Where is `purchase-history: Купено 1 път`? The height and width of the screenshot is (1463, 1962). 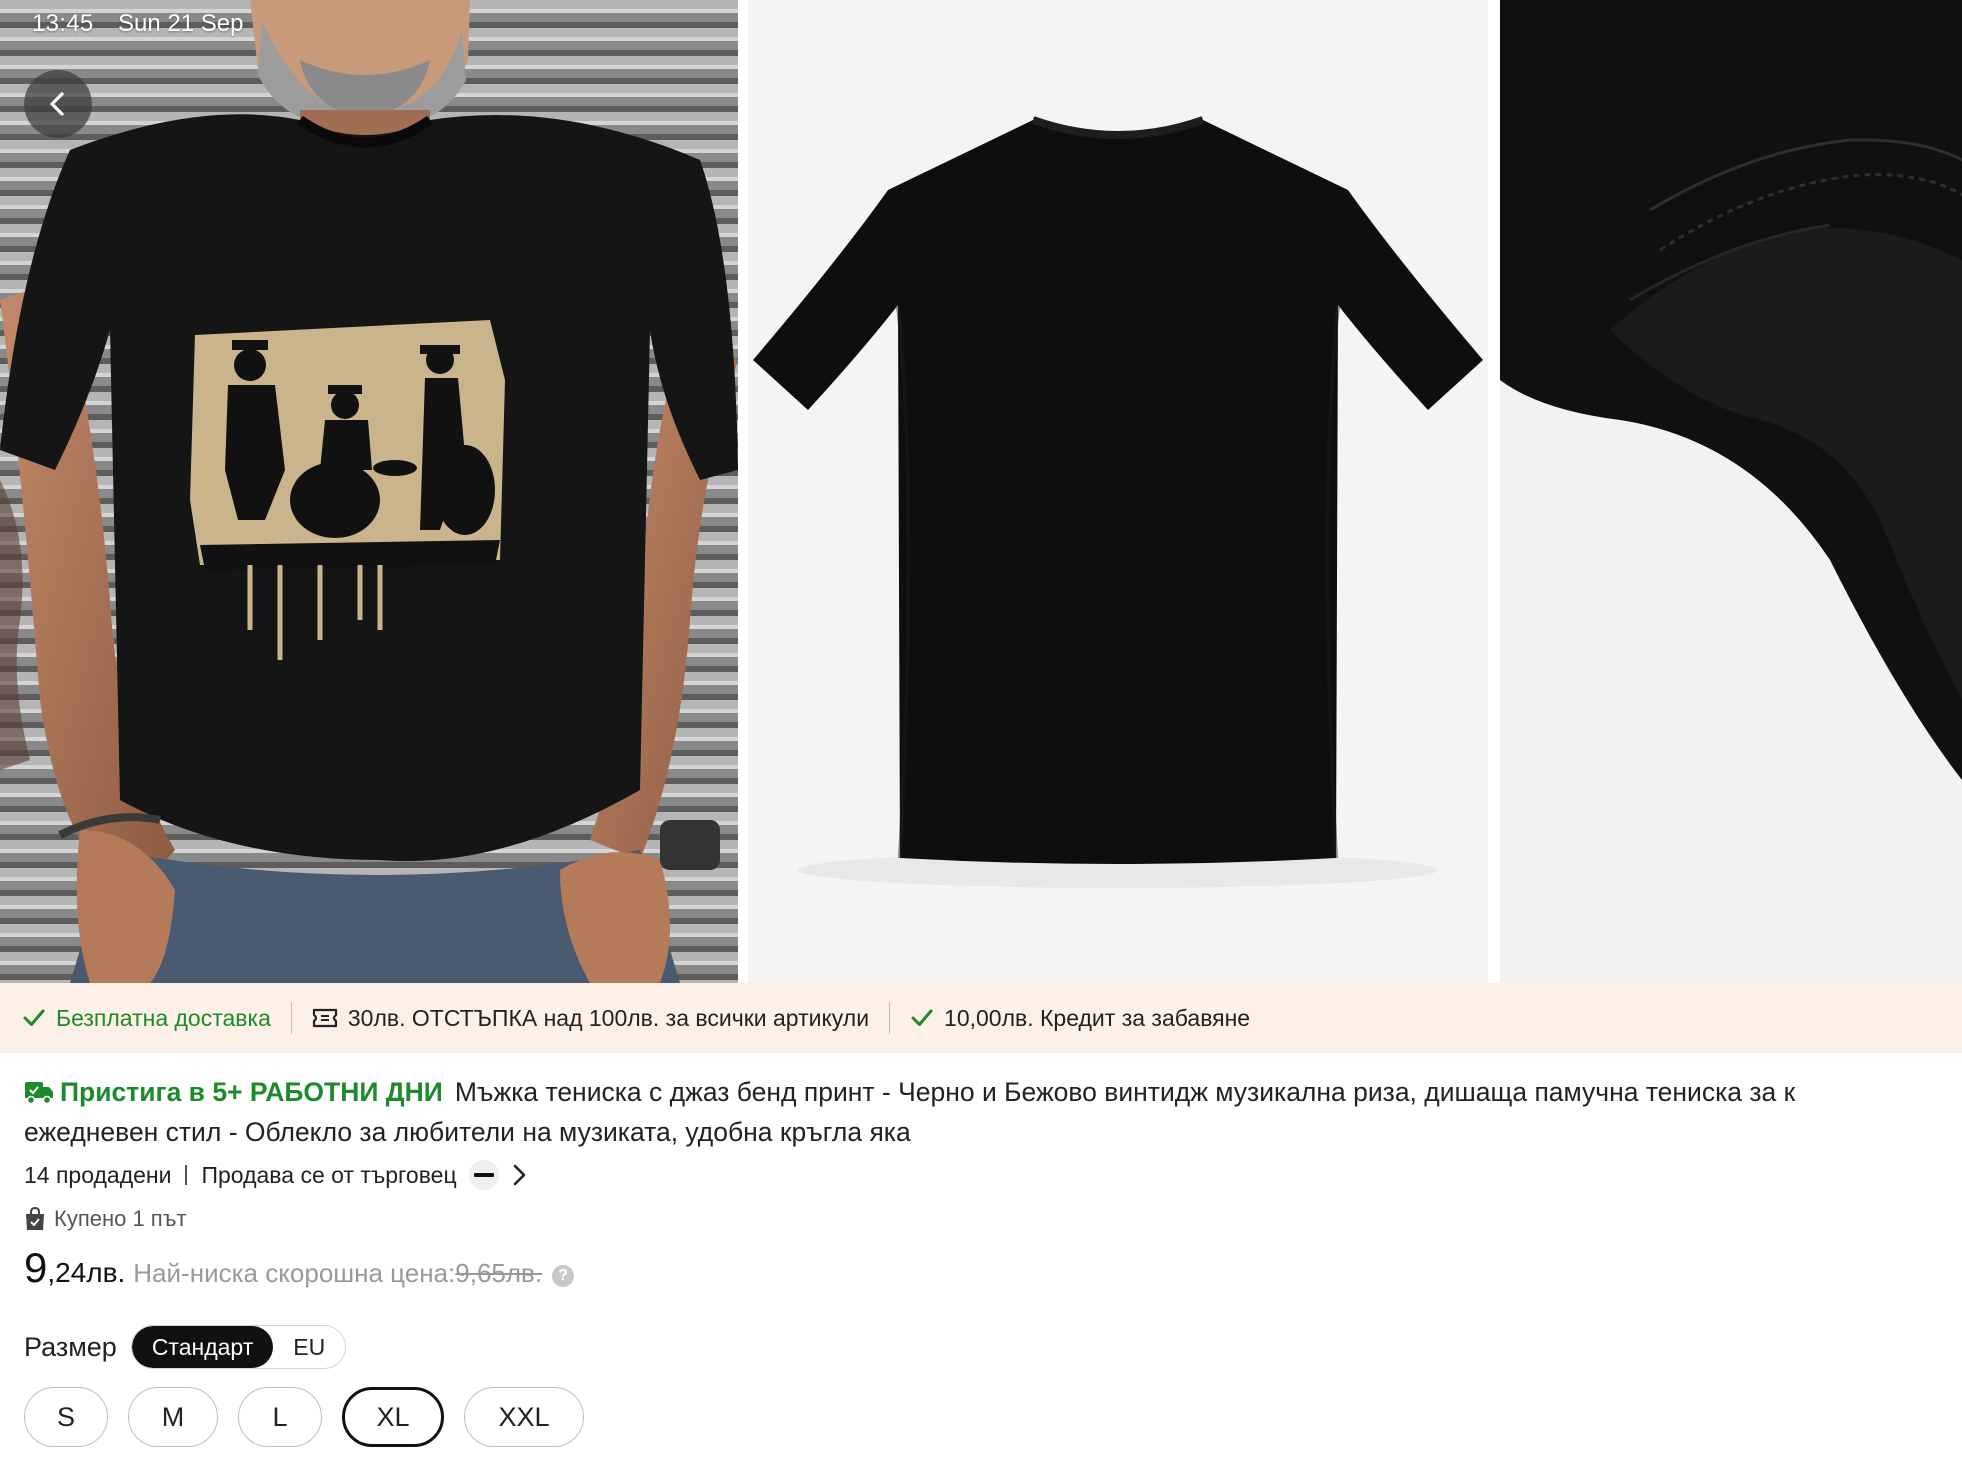 purchase-history: Купено 1 път is located at coordinates (105, 1219).